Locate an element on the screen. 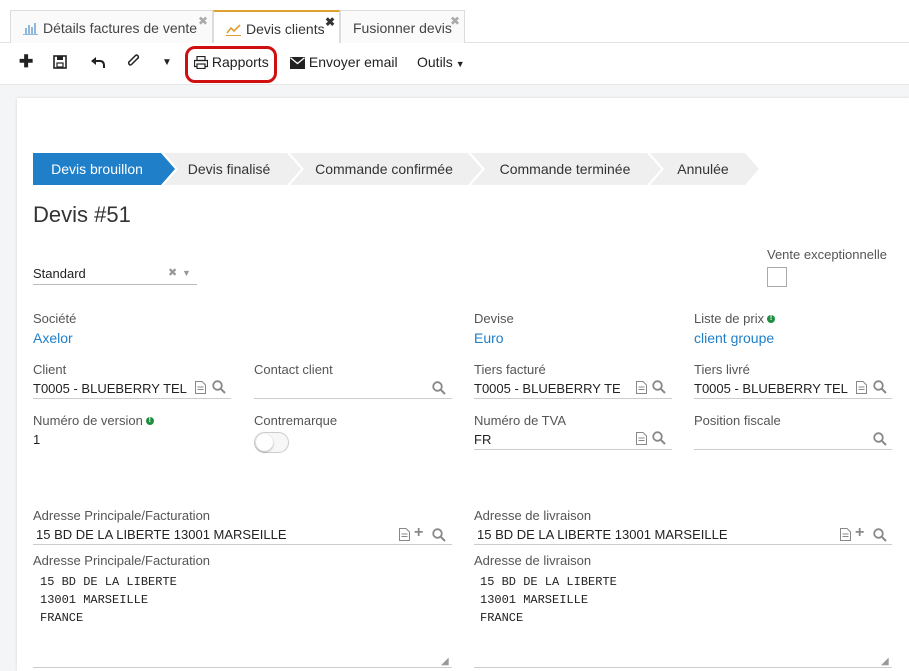 The image size is (909, 671). contact-label: Contact client is located at coordinates (293, 369).